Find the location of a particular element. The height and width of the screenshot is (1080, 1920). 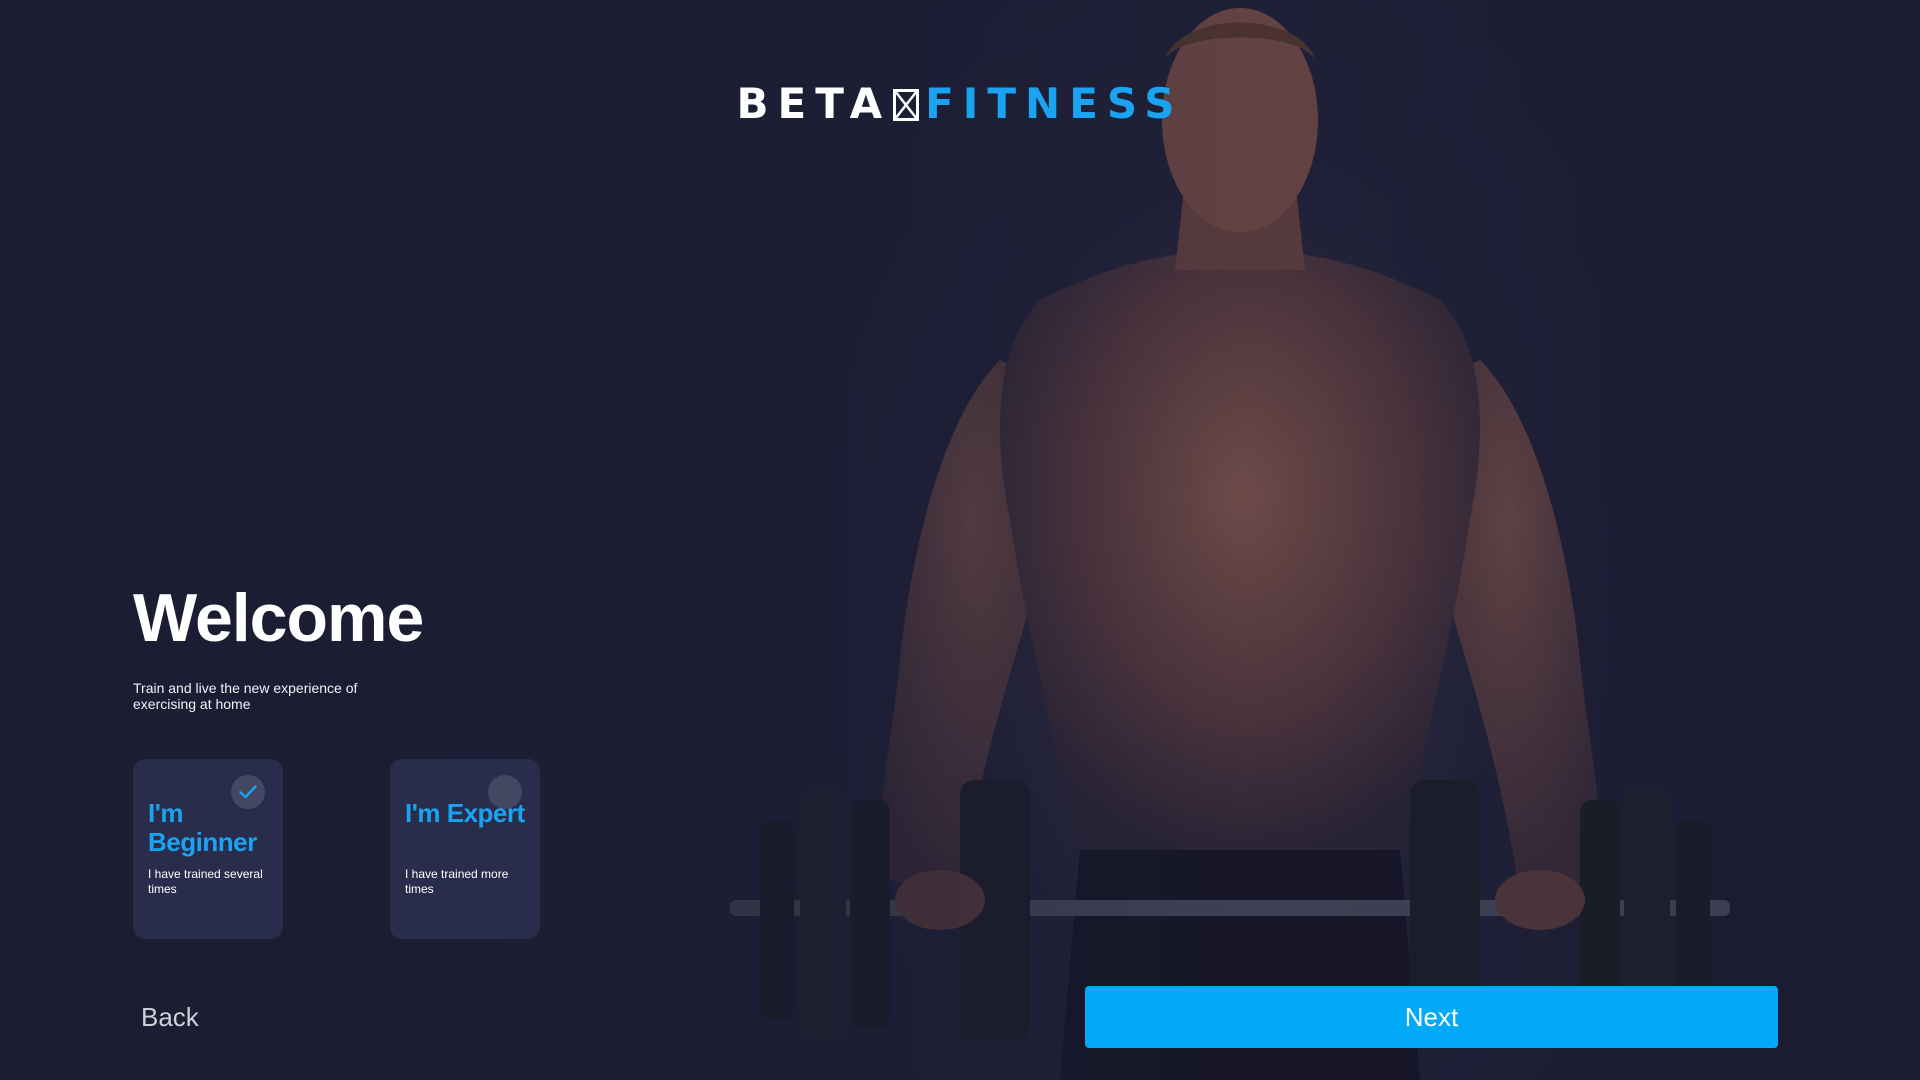

level-card-title: I'm Expert is located at coordinates (465, 813).